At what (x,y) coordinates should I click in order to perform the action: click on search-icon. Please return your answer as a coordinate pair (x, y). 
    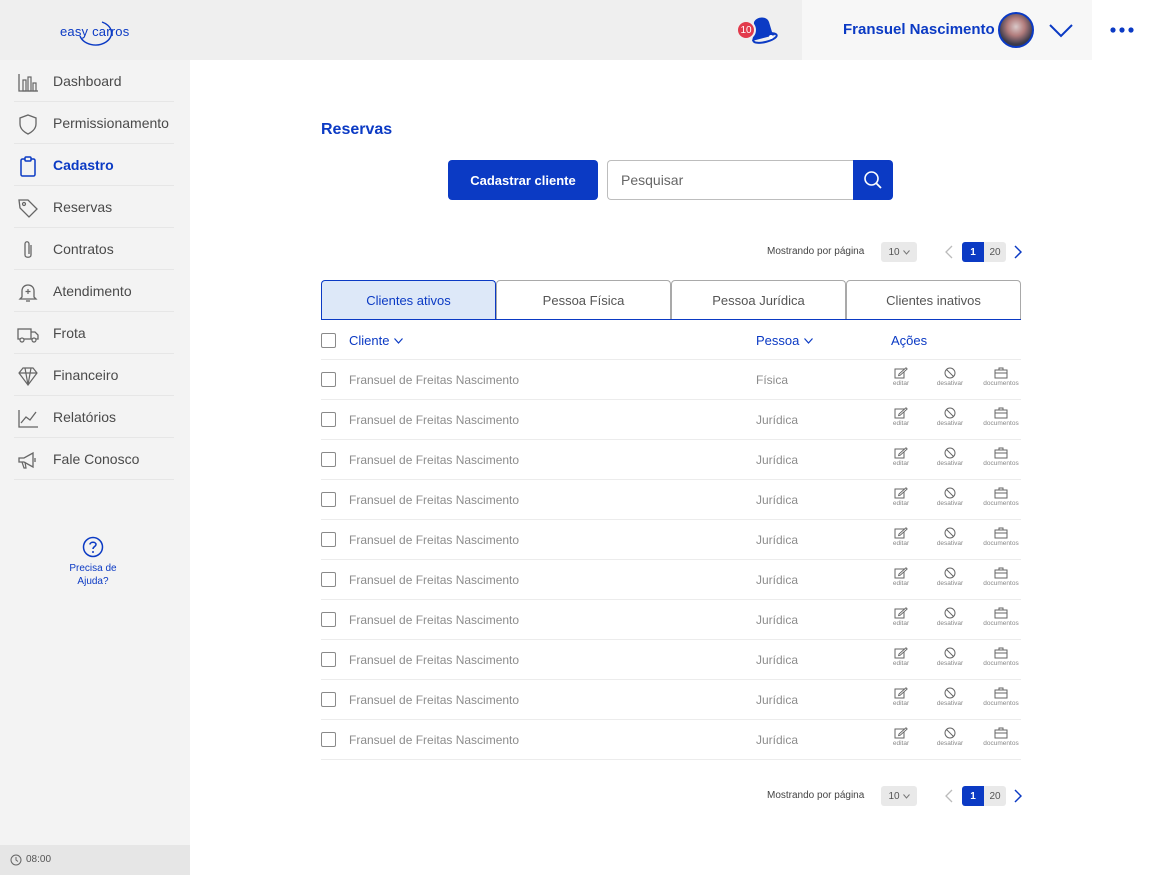
    Looking at the image, I should click on (873, 180).